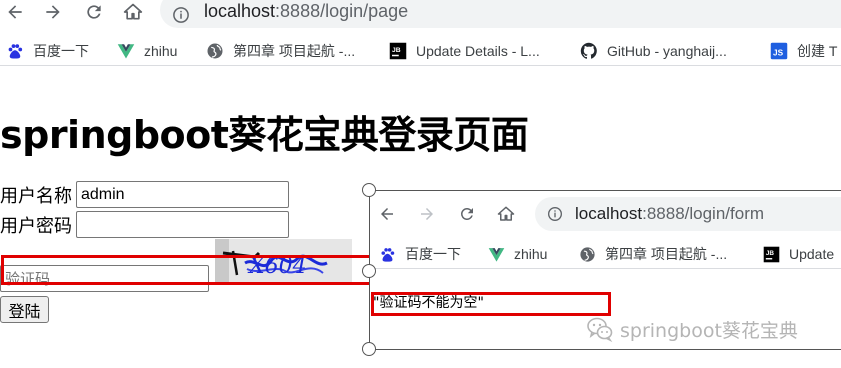  I want to click on address-bar: localhost:8888/login/page, so click(500, 14).